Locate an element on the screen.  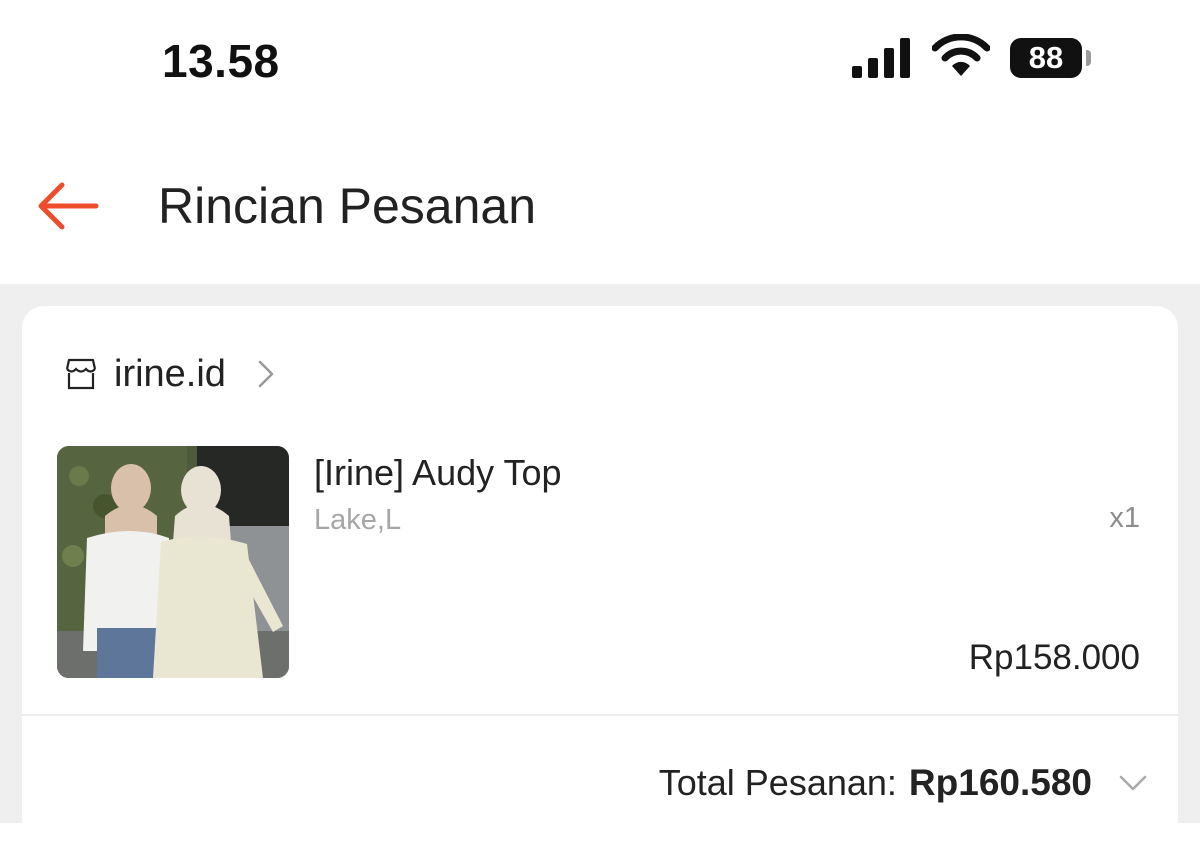
shop-link: irine.id is located at coordinates (169, 374).